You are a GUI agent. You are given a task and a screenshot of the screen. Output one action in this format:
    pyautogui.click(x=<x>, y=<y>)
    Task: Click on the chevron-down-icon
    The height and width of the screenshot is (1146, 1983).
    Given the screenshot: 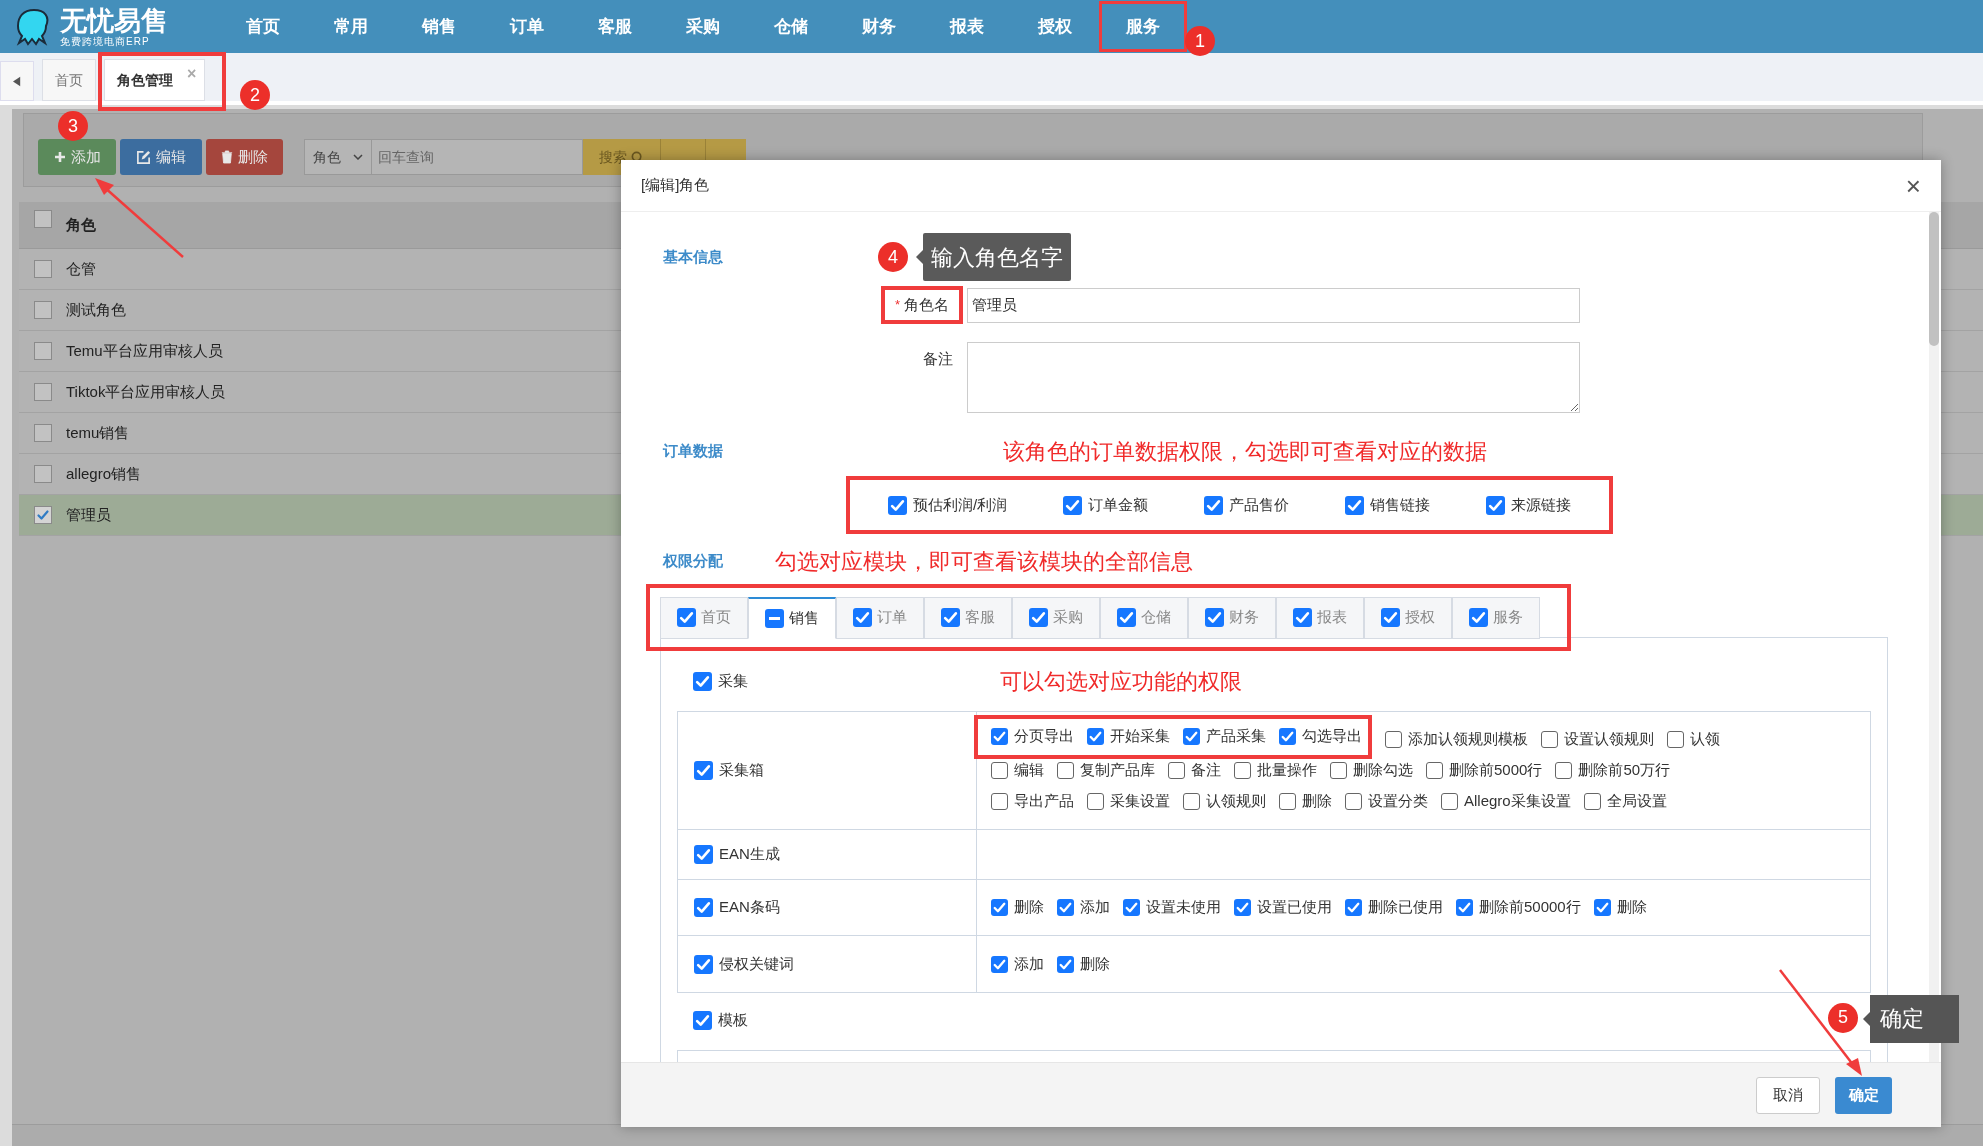 What is the action you would take?
    pyautogui.click(x=358, y=157)
    